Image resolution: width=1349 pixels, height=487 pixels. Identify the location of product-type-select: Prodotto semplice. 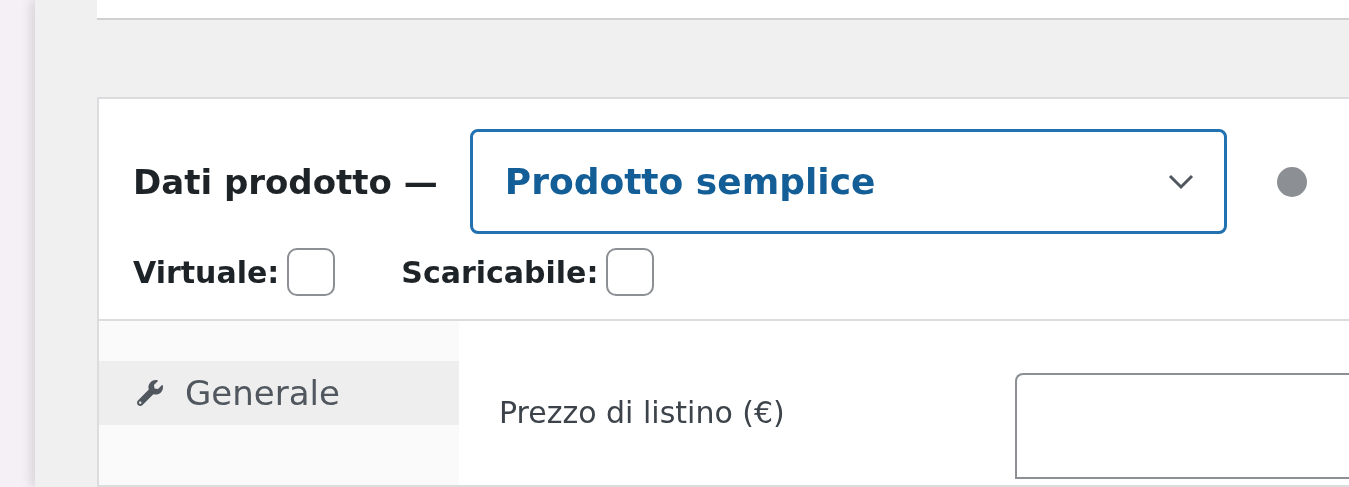
(848, 181).